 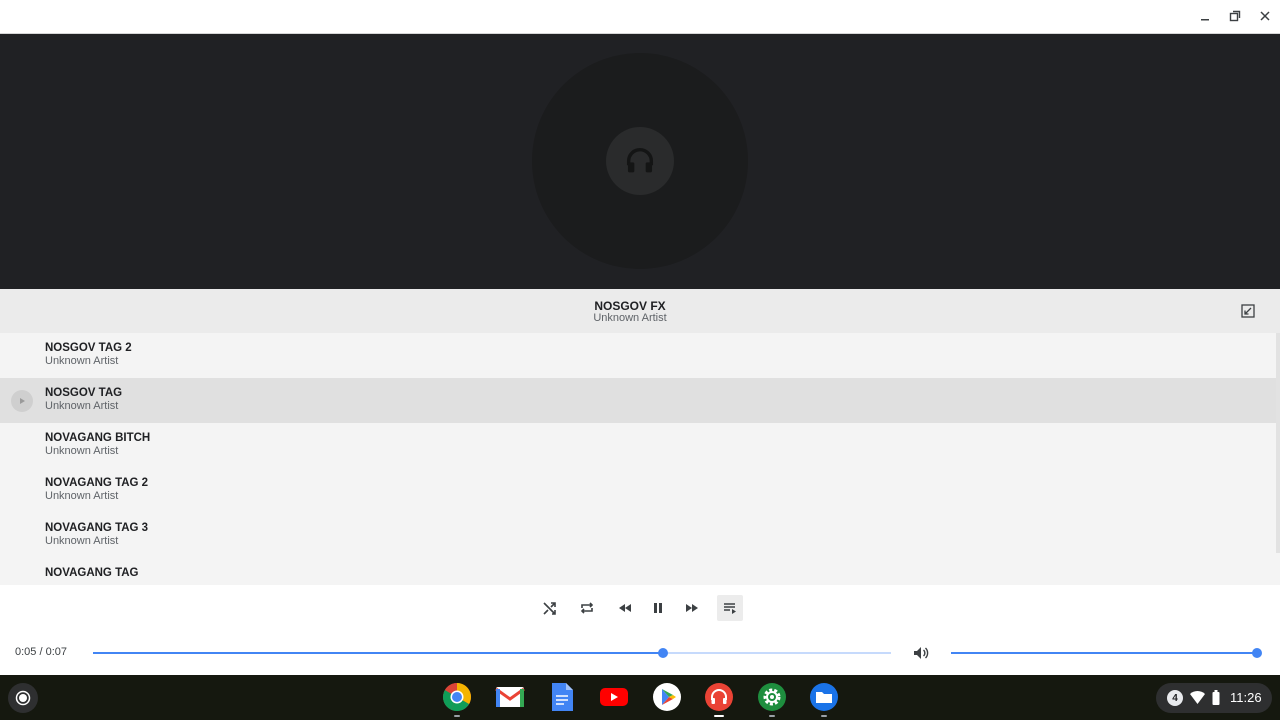 I want to click on collapse-button, so click(x=1248, y=311).